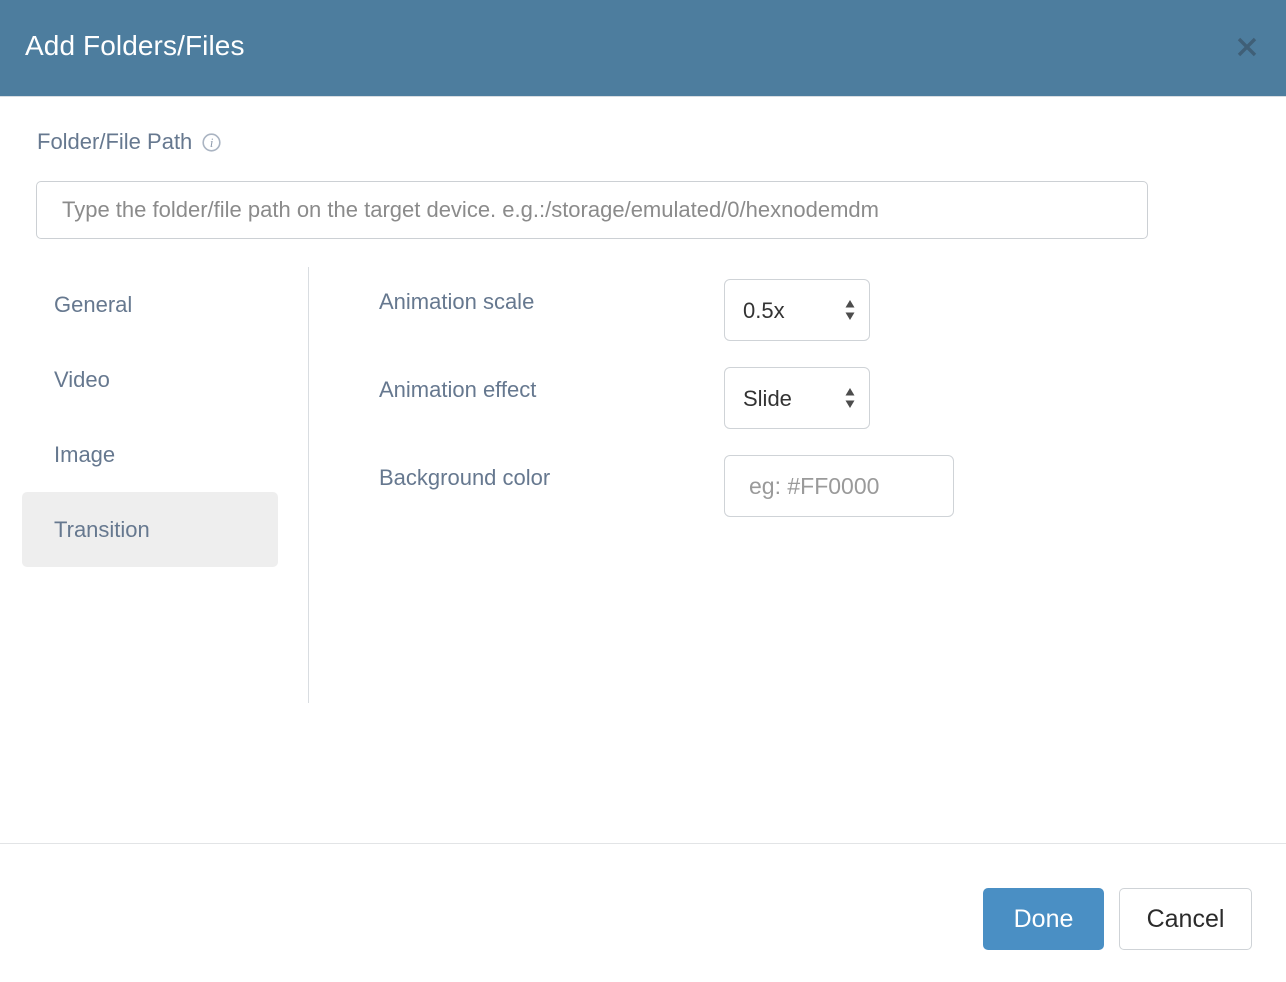 The height and width of the screenshot is (982, 1286). What do you see at coordinates (150, 379) in the screenshot?
I see `tab-video: Video` at bounding box center [150, 379].